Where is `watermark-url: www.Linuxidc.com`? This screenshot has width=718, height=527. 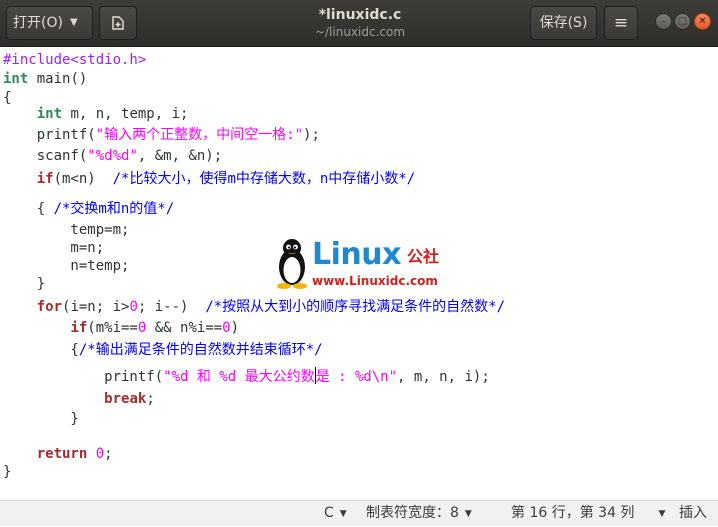
watermark-url: www.Linuxidc.com is located at coordinates (375, 281).